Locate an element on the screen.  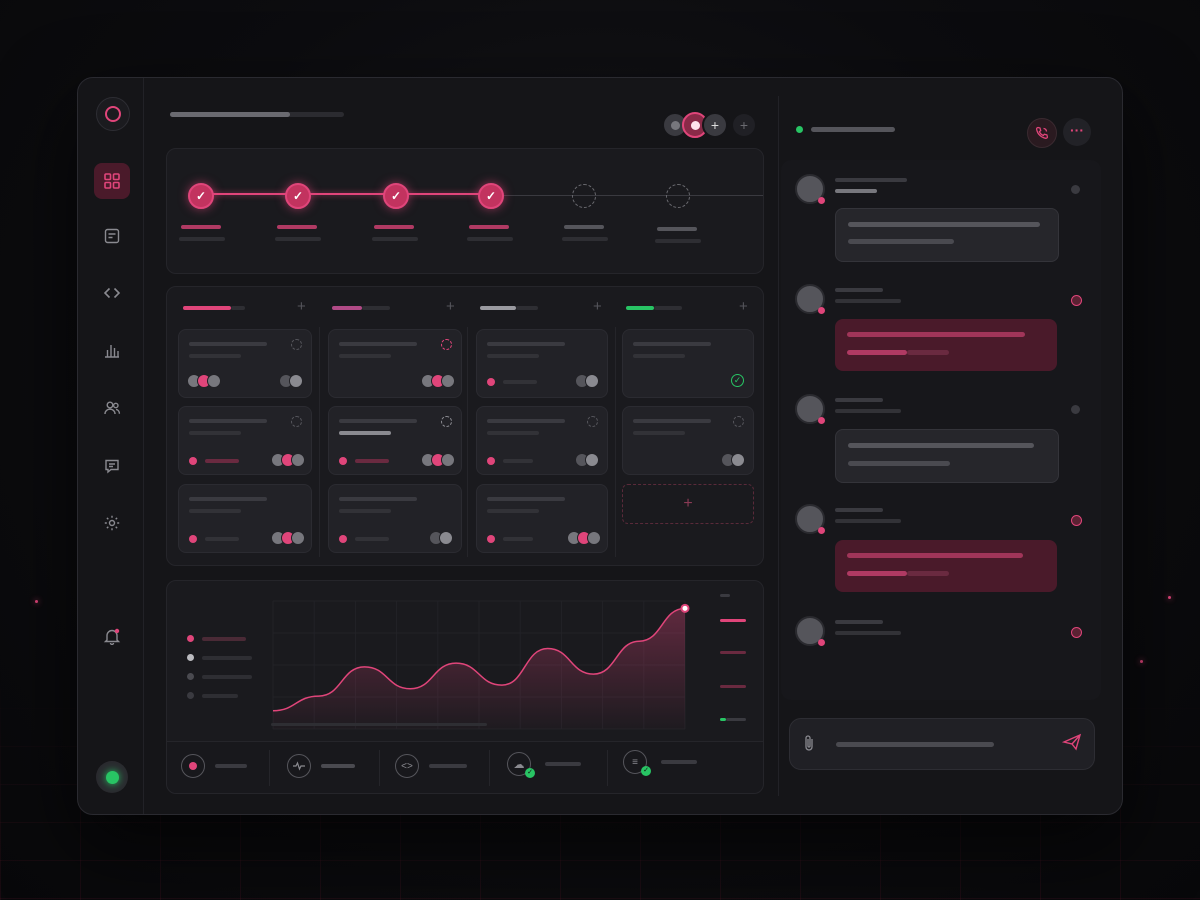
add-card-button: + is located at coordinates (688, 504).